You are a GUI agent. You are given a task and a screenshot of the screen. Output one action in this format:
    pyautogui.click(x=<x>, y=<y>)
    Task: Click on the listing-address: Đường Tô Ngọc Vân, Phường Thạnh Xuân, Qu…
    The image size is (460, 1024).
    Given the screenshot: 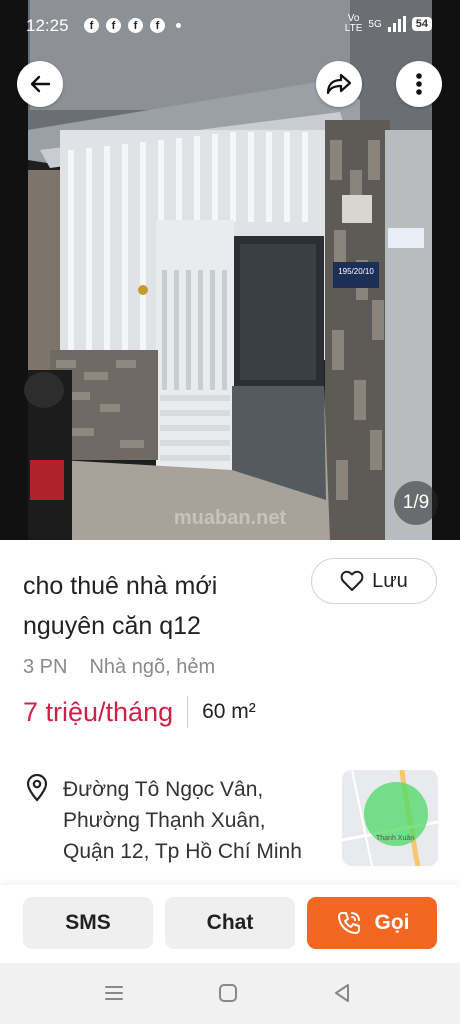 What is the action you would take?
    pyautogui.click(x=182, y=820)
    